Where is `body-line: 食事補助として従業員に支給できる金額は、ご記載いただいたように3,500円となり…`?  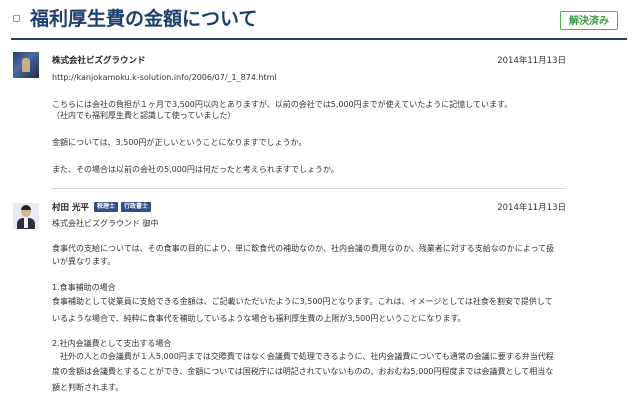 body-line: 食事補助として従業員に支給できる金額は、ご記載いただいたように3,500円となり… is located at coordinates (302, 301).